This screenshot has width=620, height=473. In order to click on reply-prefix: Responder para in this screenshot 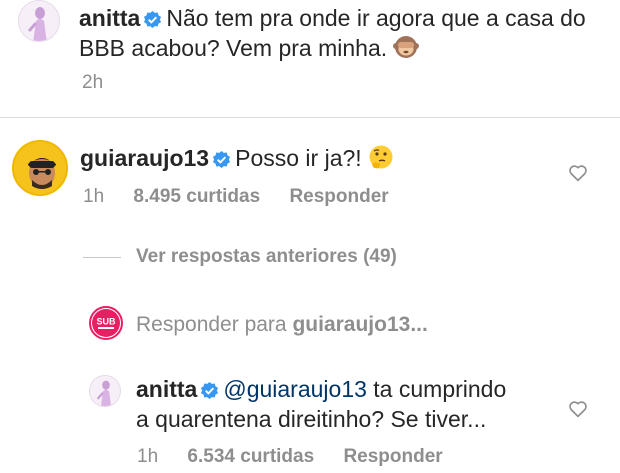, I will do `click(211, 324)`.